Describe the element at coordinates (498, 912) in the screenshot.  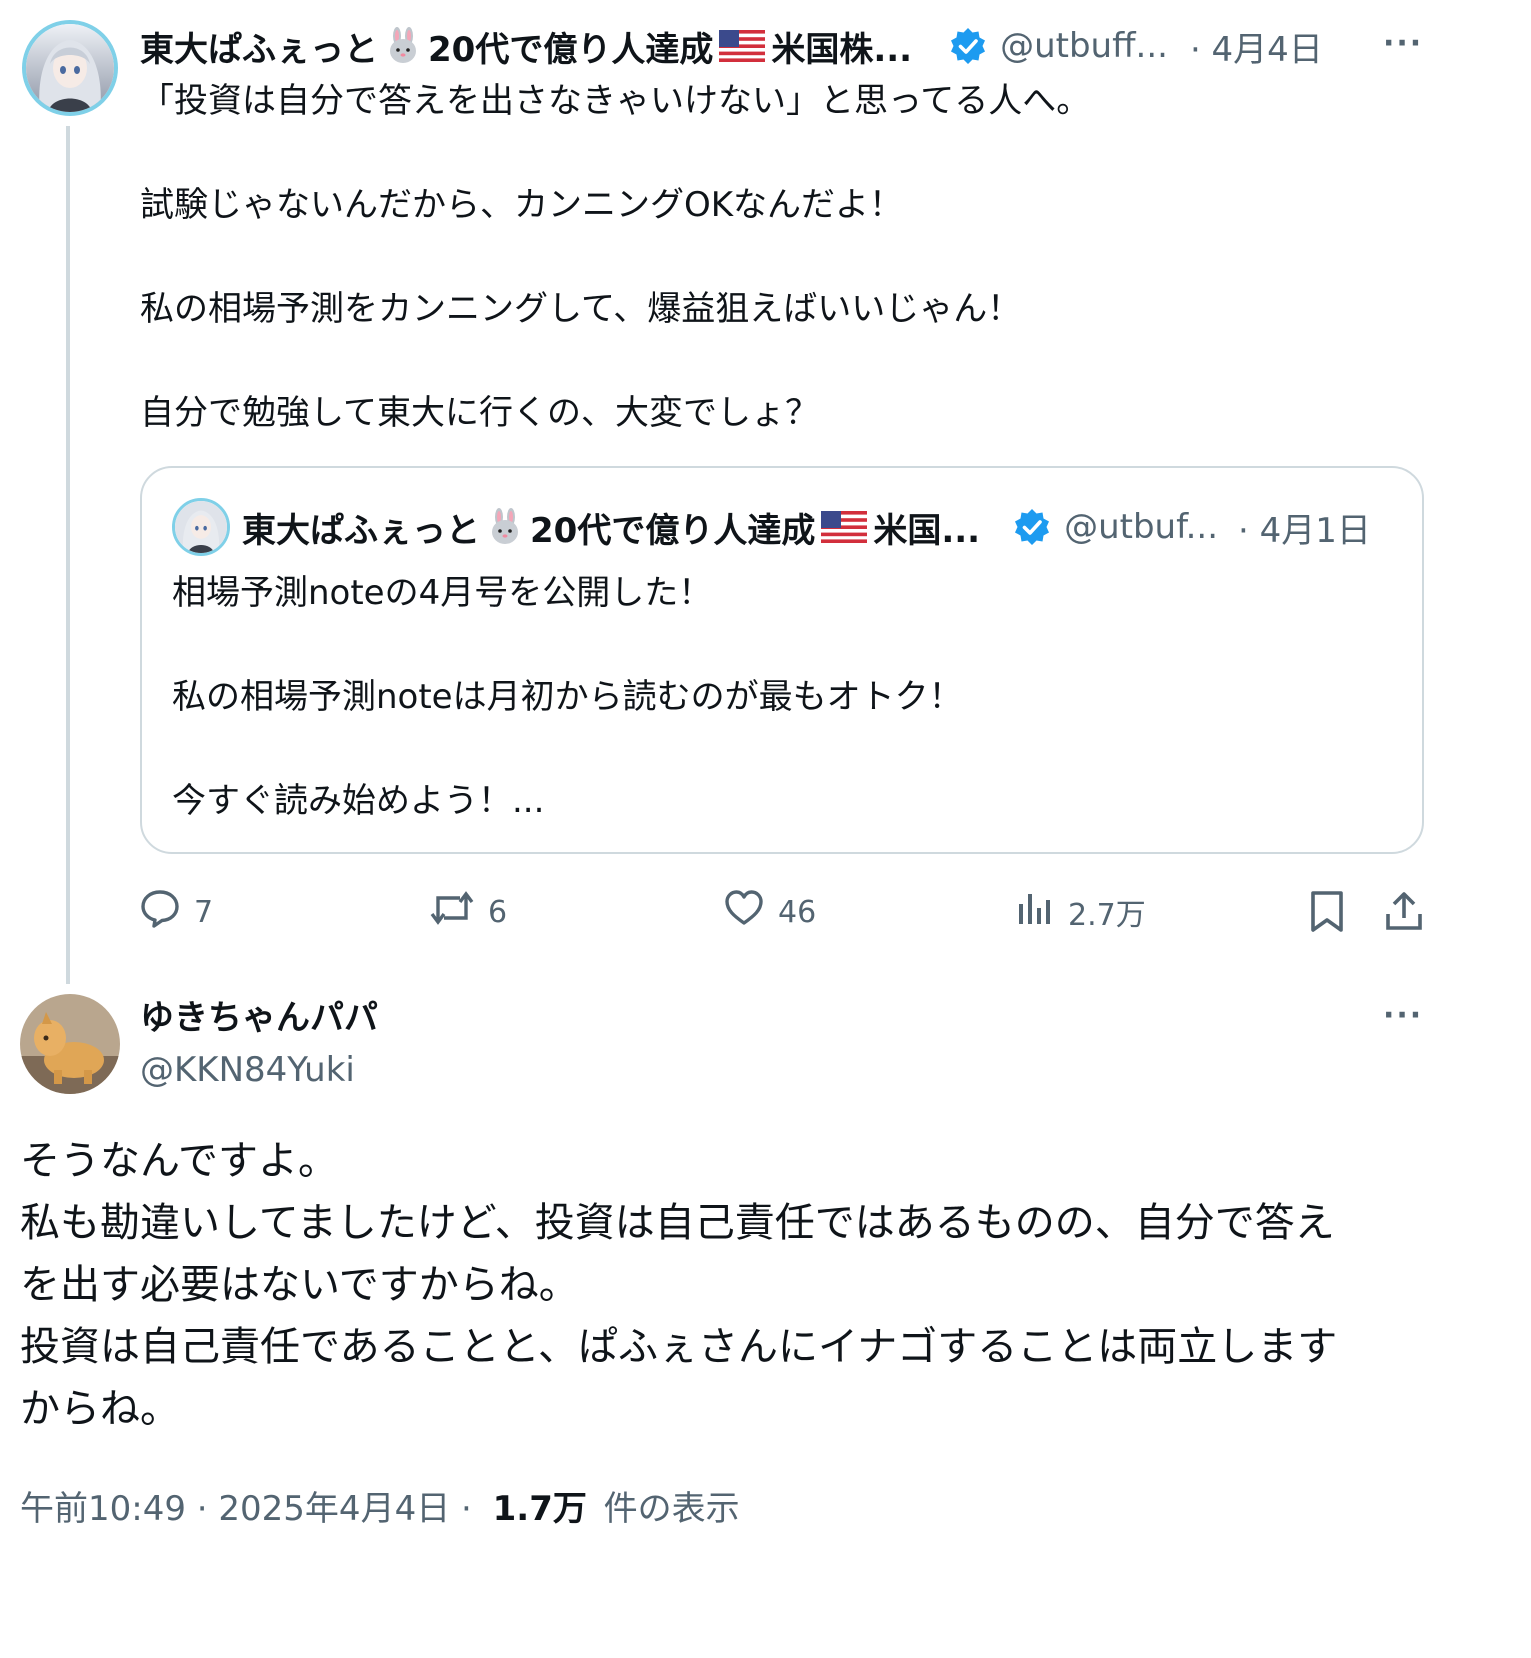
I see `repost-count: 6` at that location.